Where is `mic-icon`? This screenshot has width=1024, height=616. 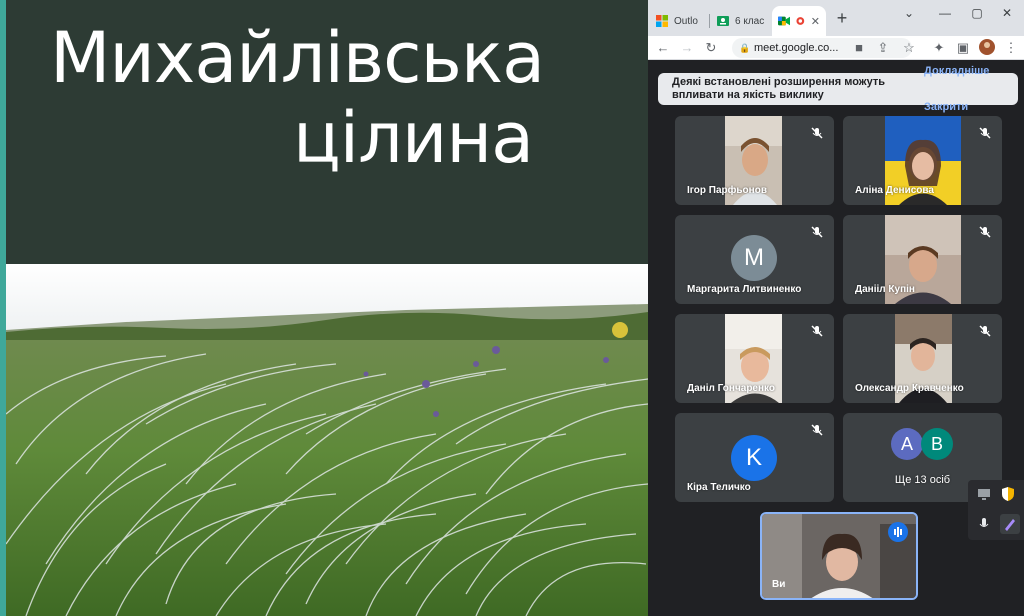
mic-icon is located at coordinates (984, 524).